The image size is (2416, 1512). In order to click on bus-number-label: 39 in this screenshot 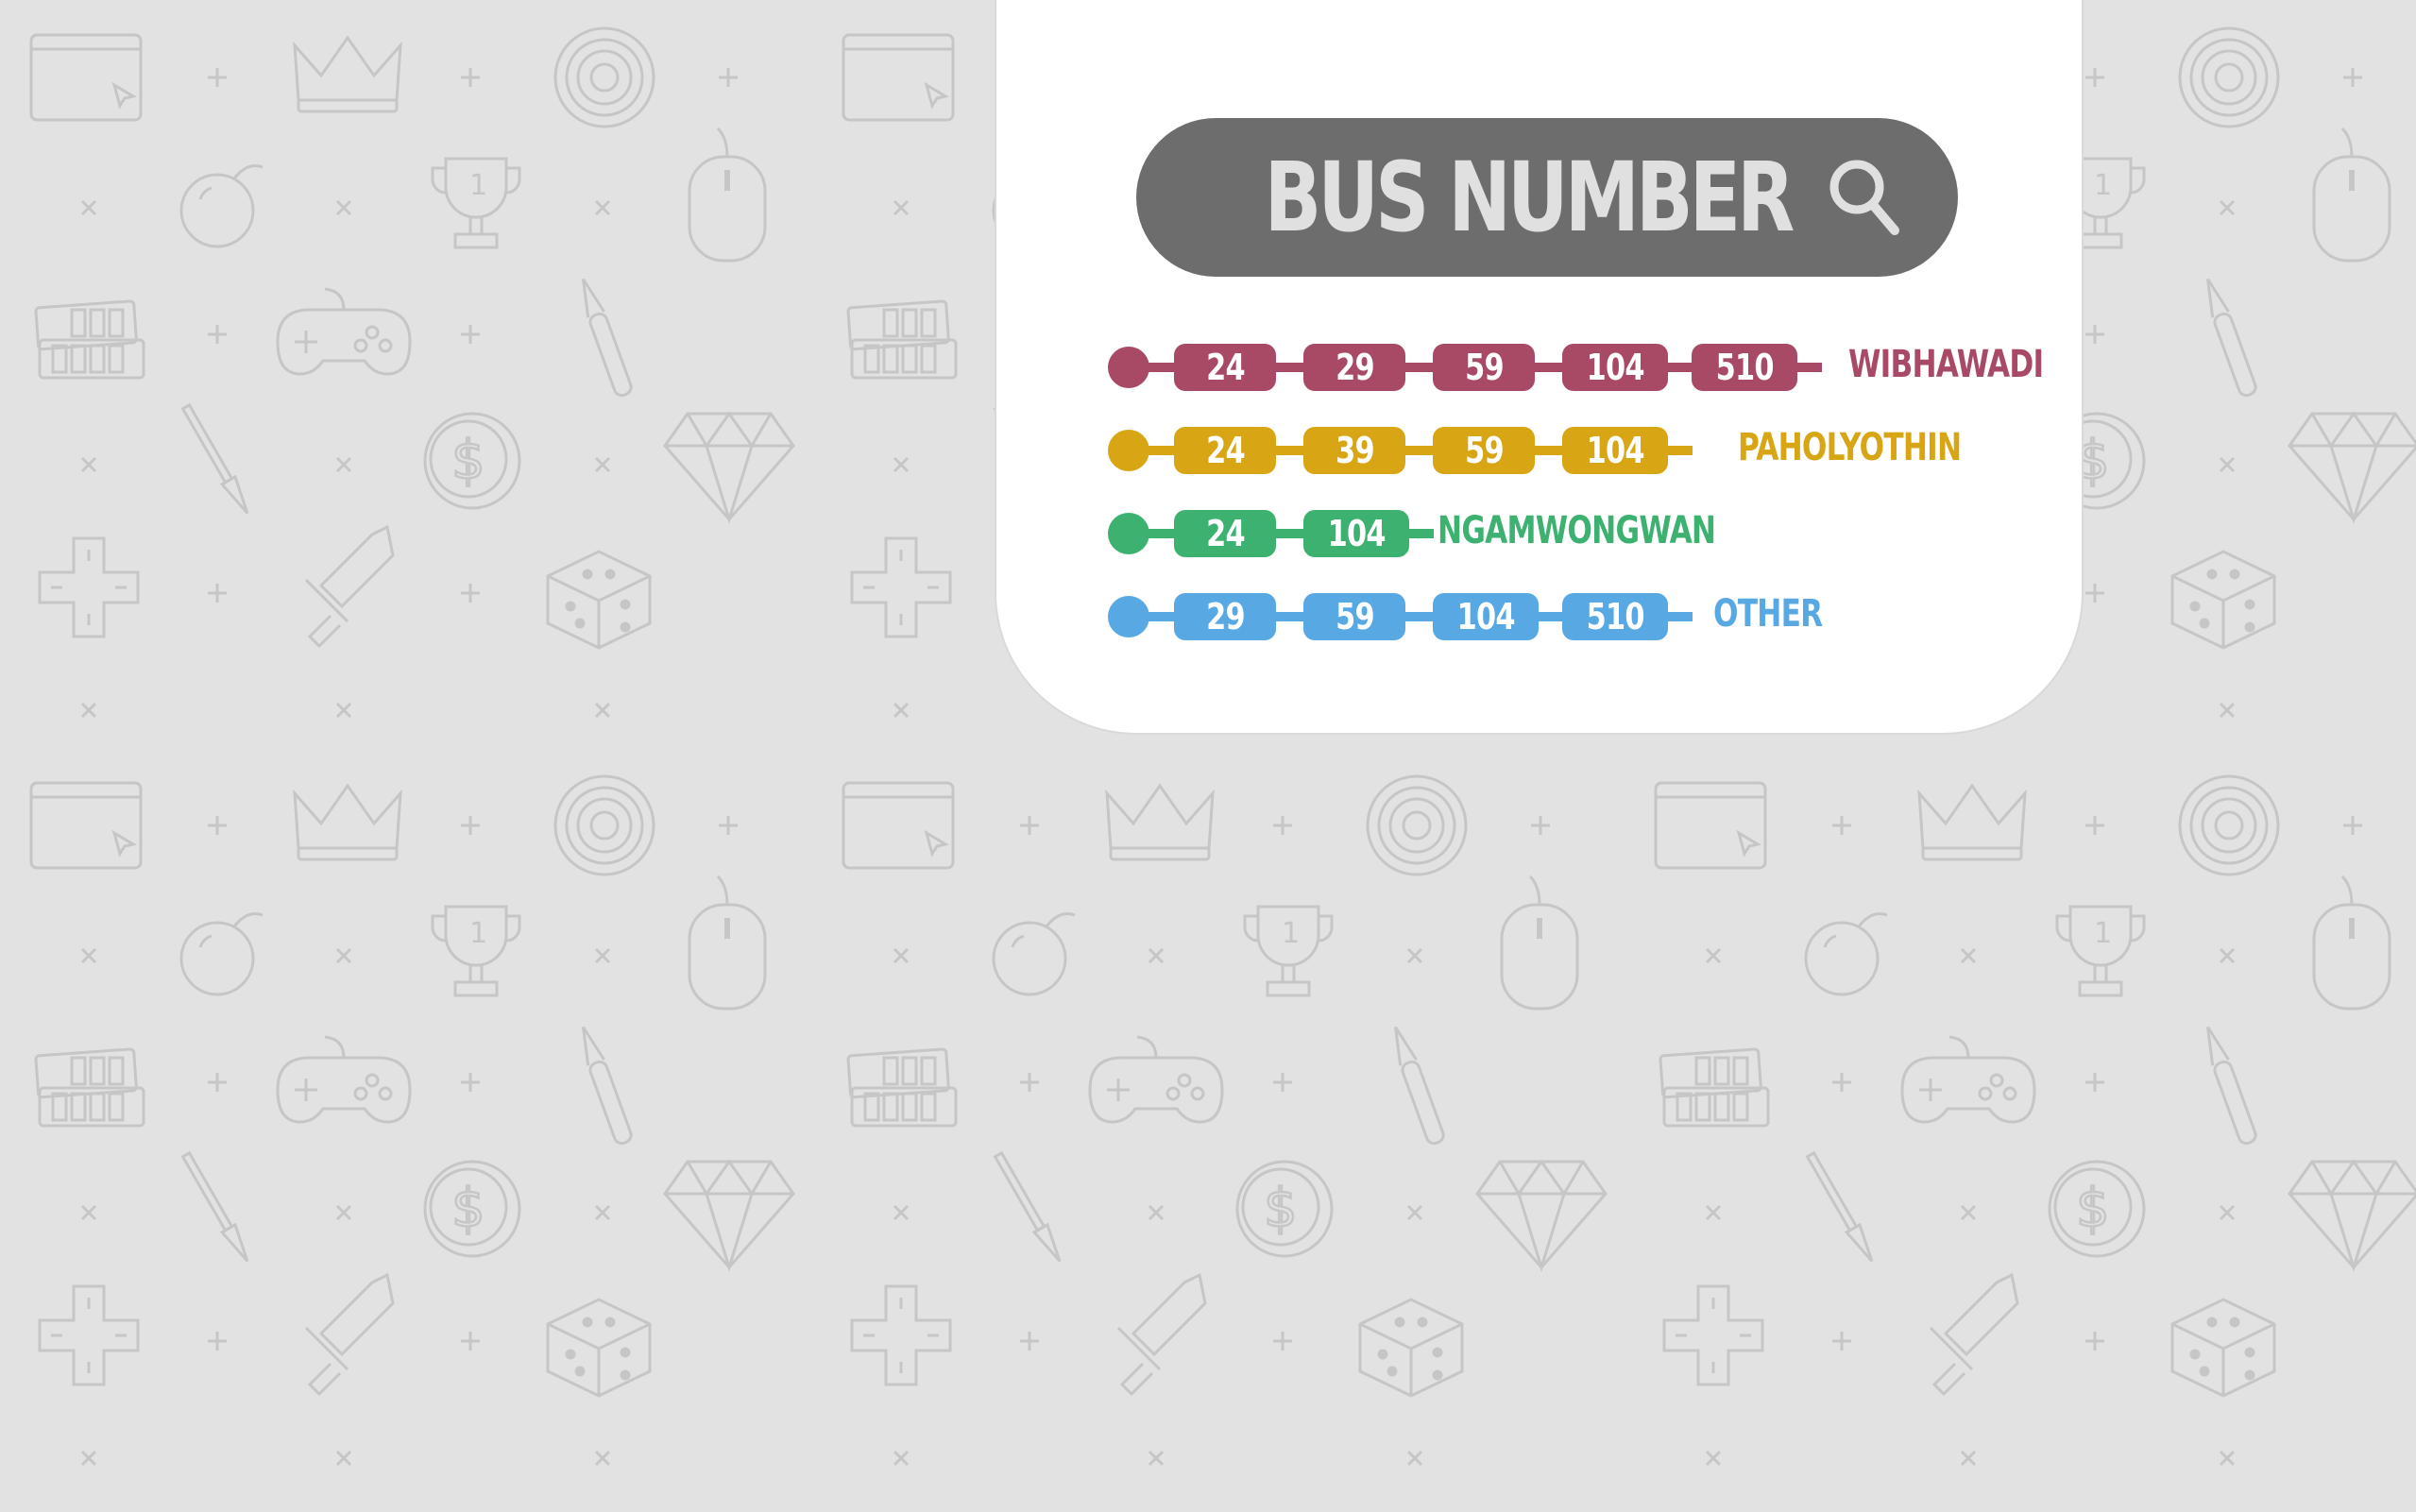, I will do `click(1355, 450)`.